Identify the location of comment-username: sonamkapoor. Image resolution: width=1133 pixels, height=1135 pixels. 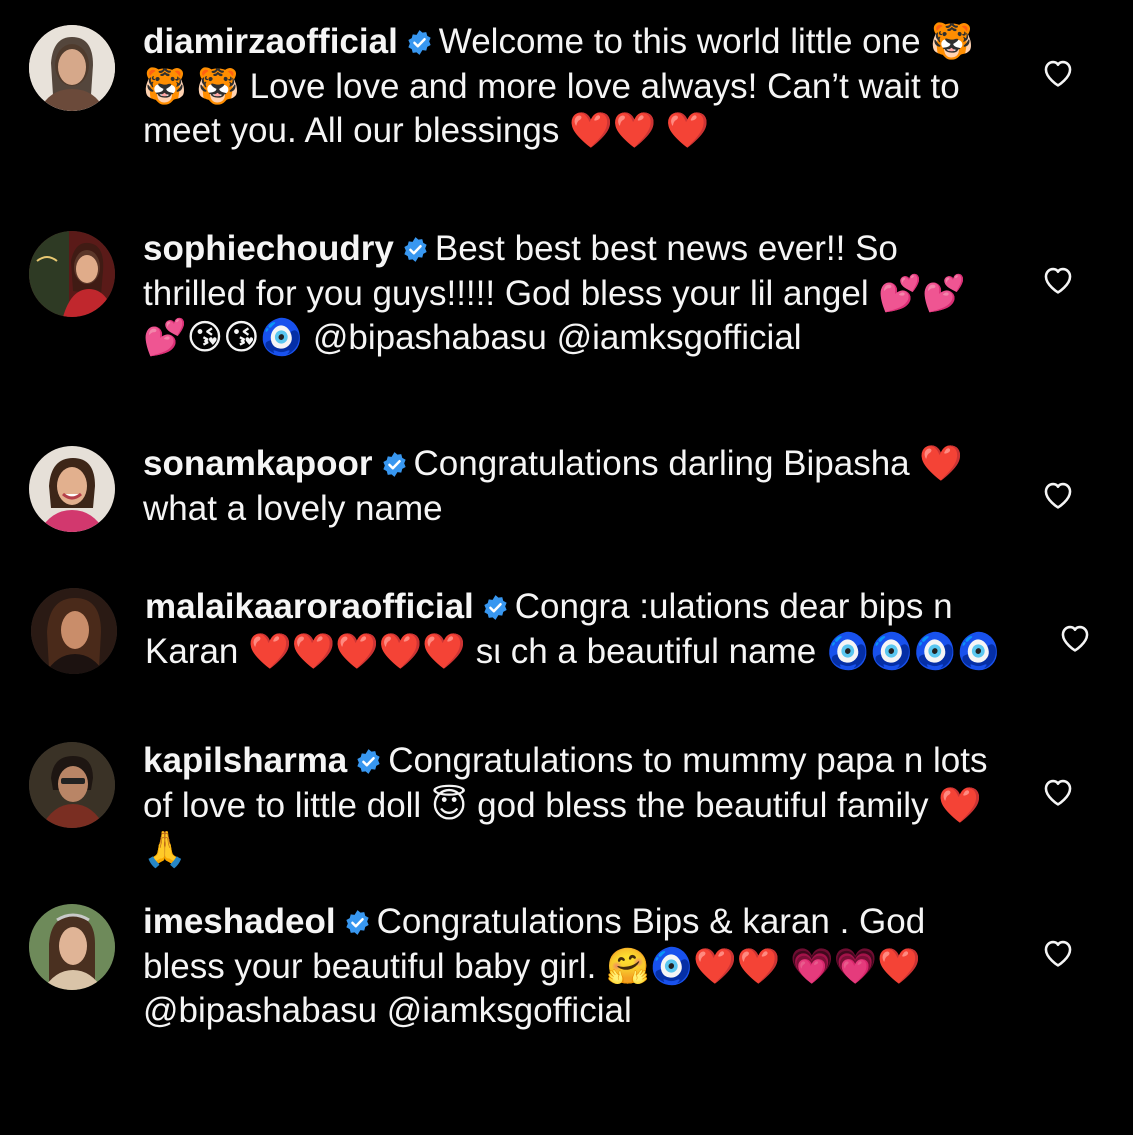
(258, 463).